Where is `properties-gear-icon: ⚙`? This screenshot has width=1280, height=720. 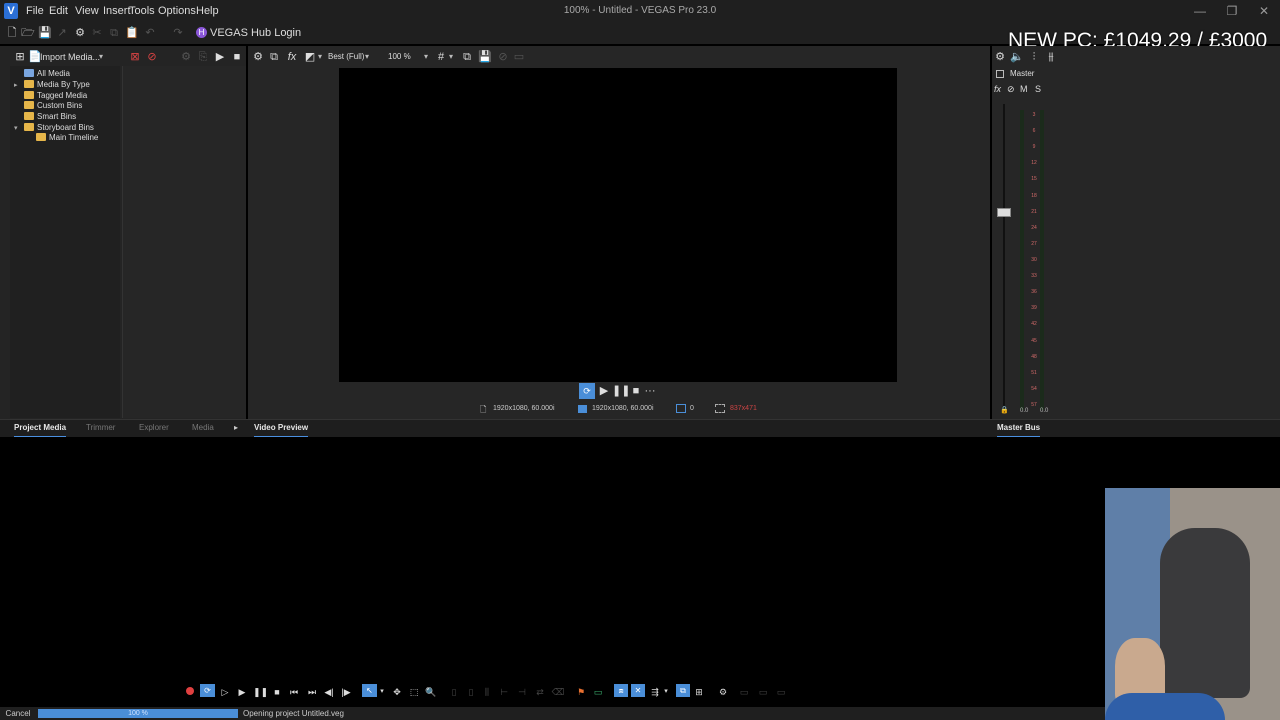
properties-gear-icon: ⚙ is located at coordinates (80, 33).